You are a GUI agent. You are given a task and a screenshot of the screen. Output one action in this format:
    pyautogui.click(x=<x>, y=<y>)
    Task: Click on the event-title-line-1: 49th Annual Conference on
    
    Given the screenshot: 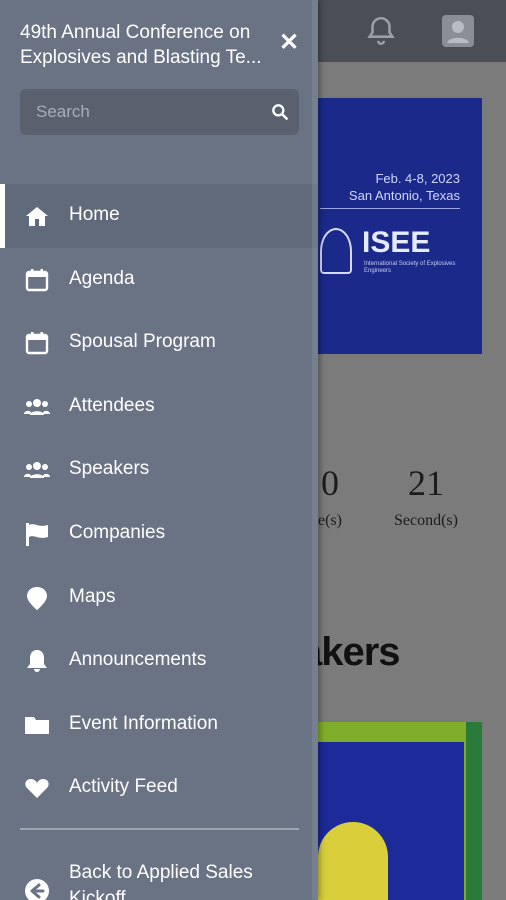 What is the action you would take?
    pyautogui.click(x=135, y=32)
    